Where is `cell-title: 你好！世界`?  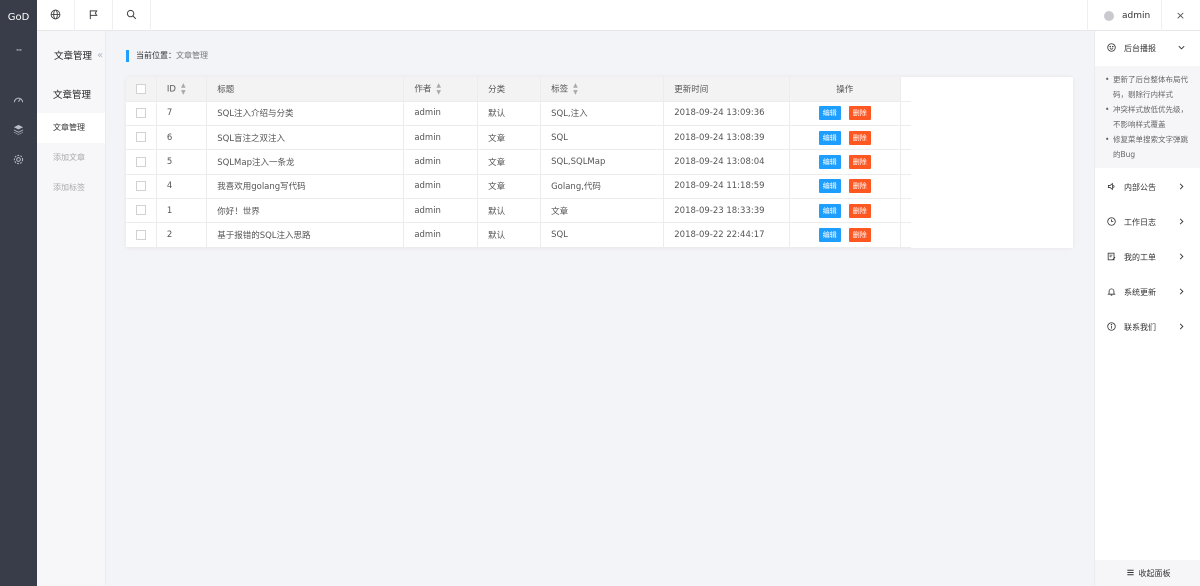
cell-title: 你好！世界 is located at coordinates (305, 211).